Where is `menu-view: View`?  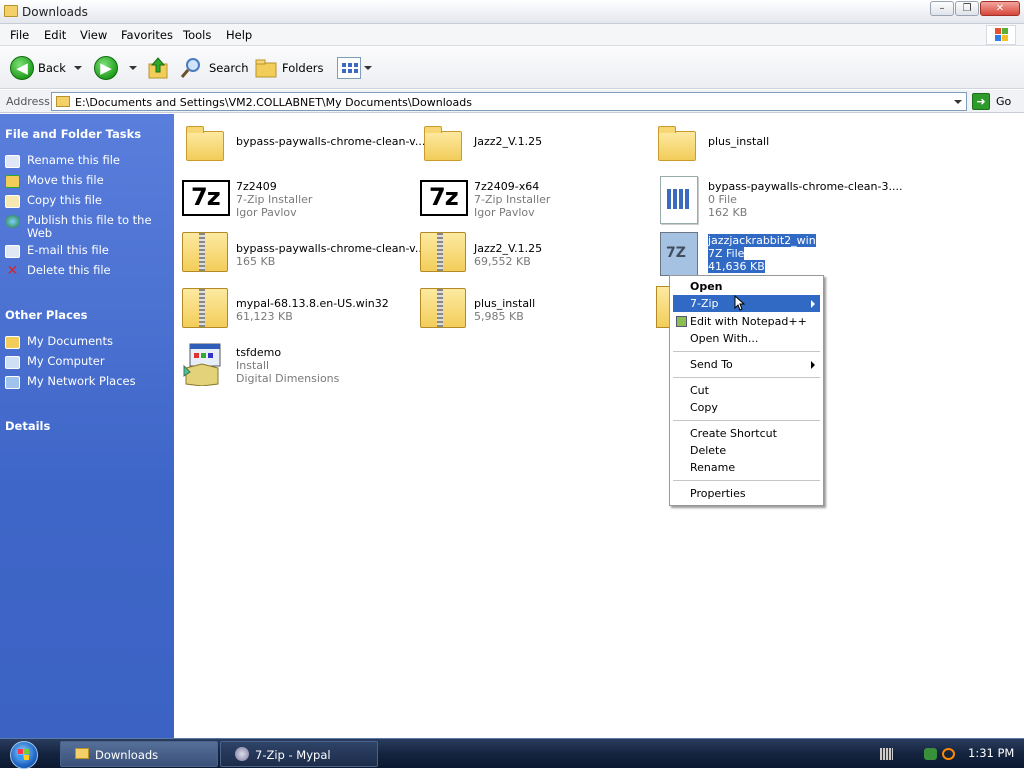 menu-view: View is located at coordinates (93, 35).